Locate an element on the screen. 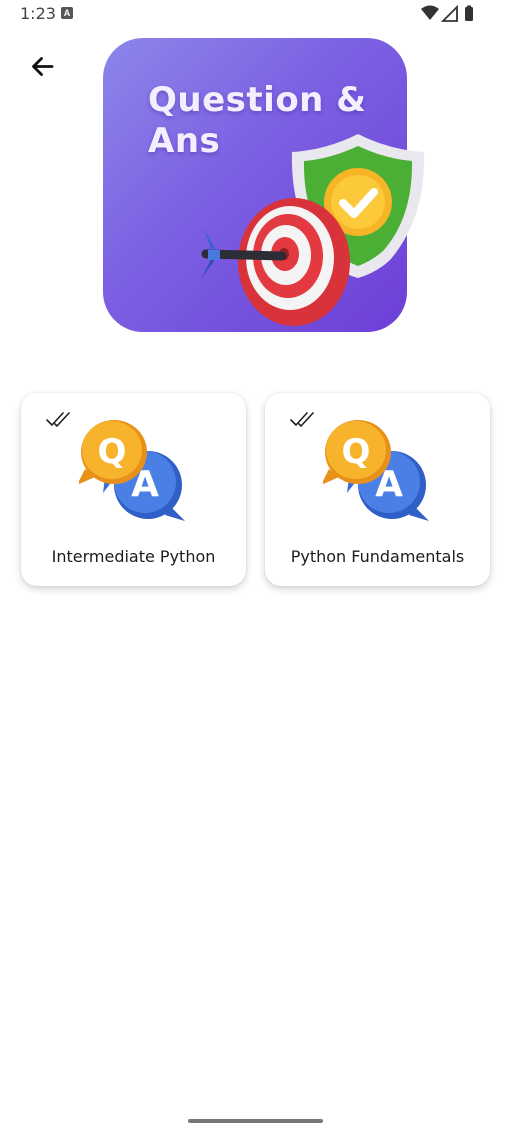 This screenshot has width=511, height=1134. target-icon is located at coordinates (294, 262).